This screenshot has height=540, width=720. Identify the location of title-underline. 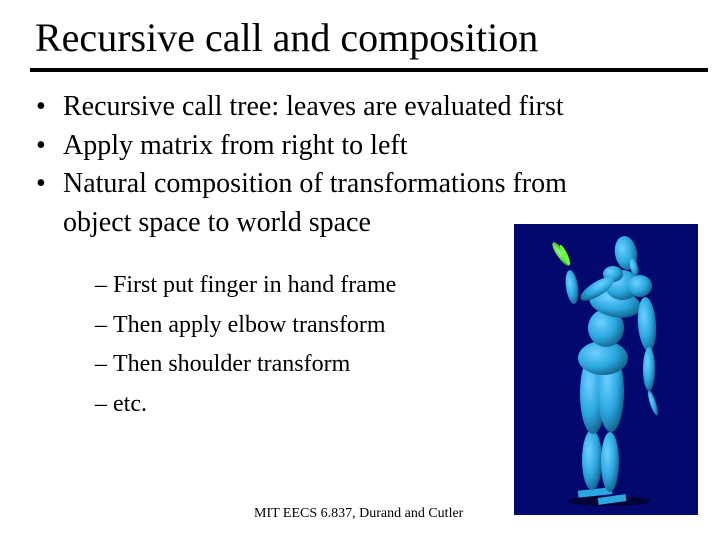
(369, 70).